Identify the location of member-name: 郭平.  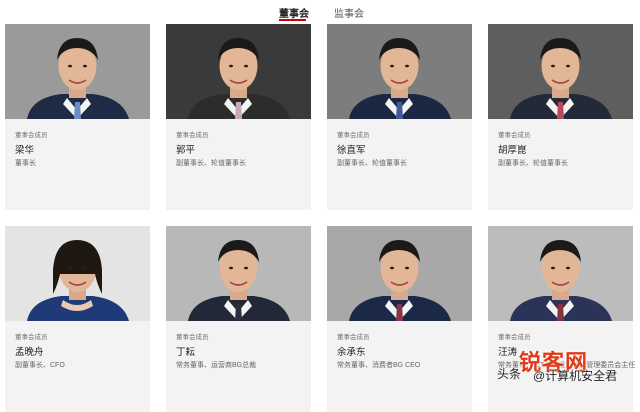
(185, 149).